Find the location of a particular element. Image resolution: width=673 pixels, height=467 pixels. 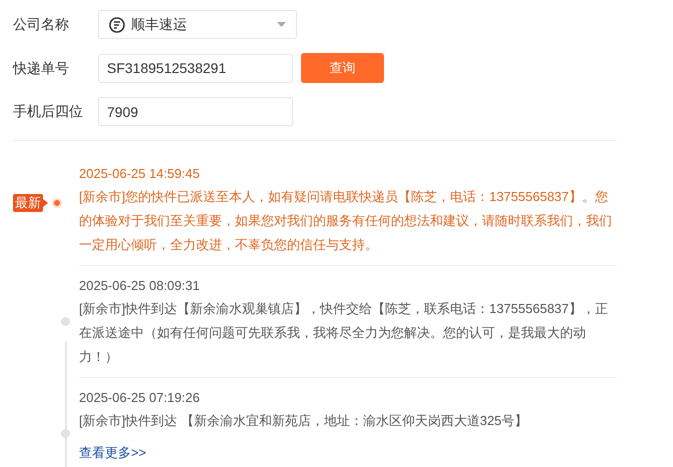

event-time: 2025-06-25 08:09:31 is located at coordinates (140, 286).